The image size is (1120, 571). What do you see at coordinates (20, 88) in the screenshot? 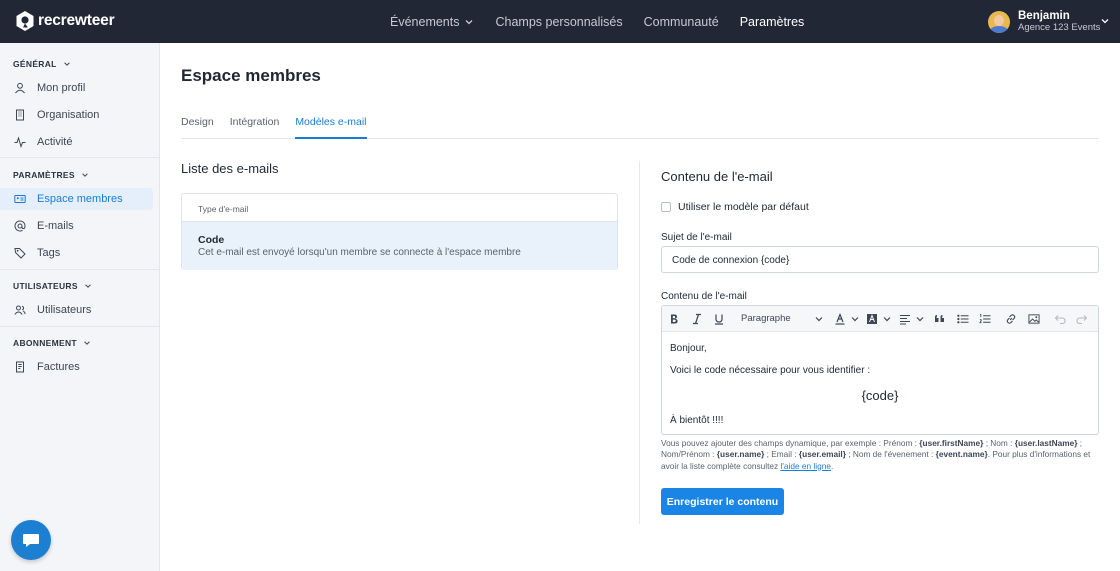
I see `user-icon` at bounding box center [20, 88].